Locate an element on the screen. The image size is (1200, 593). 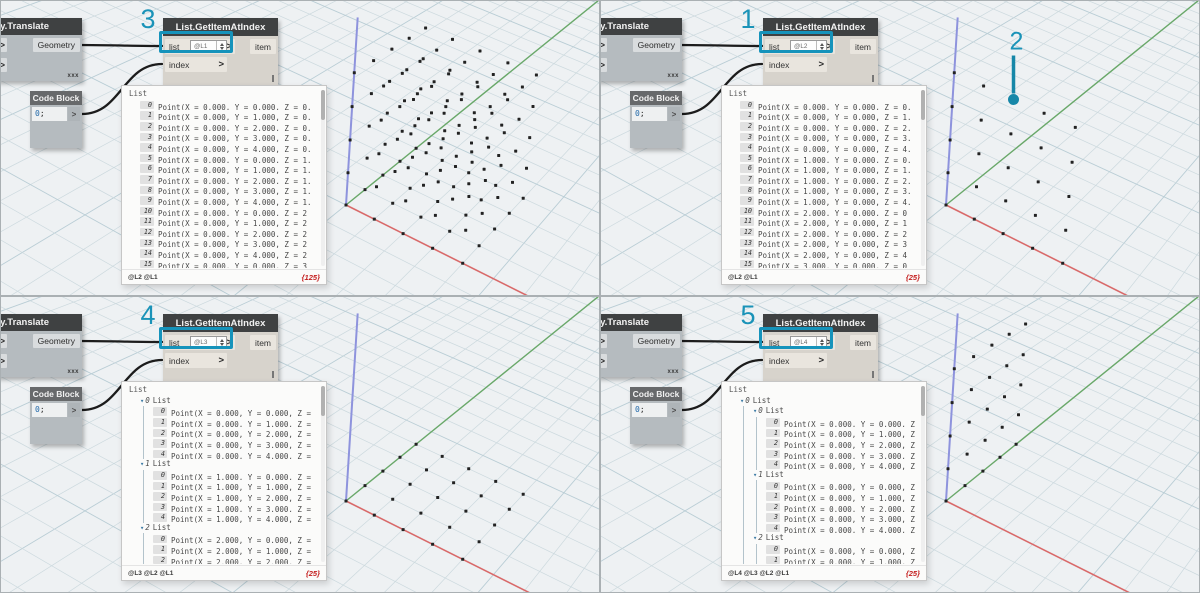
row-index-chip: 4 is located at coordinates (147, 147).